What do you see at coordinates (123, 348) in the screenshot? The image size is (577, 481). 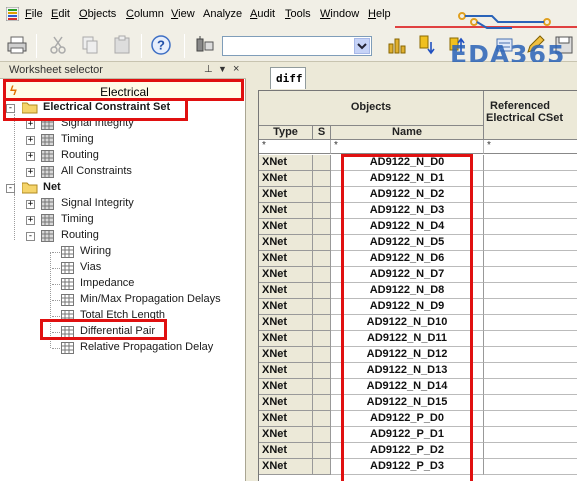 I see `tree-item-relative-propagation-delay: Relative Propagation Delay` at bounding box center [123, 348].